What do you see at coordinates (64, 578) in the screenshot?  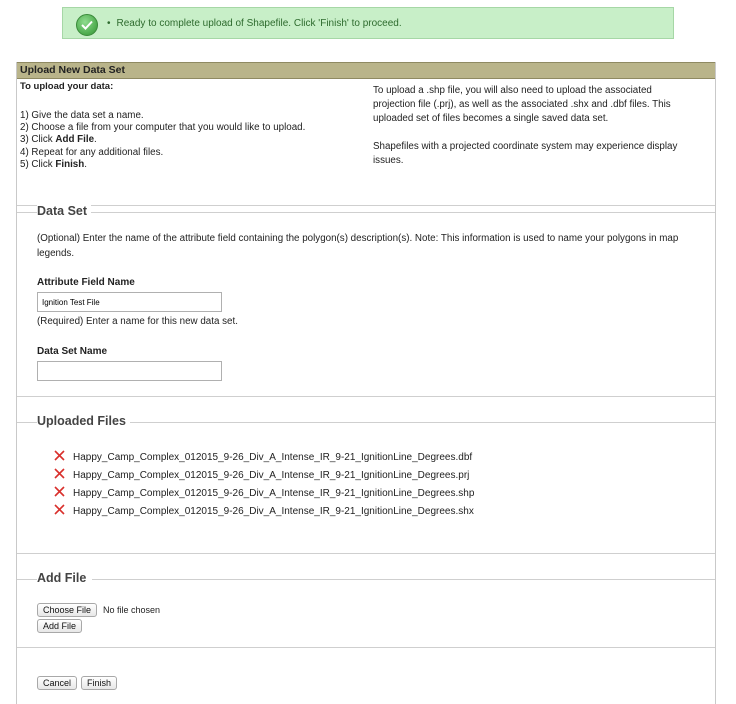 I see `legend-add-file: Add File` at bounding box center [64, 578].